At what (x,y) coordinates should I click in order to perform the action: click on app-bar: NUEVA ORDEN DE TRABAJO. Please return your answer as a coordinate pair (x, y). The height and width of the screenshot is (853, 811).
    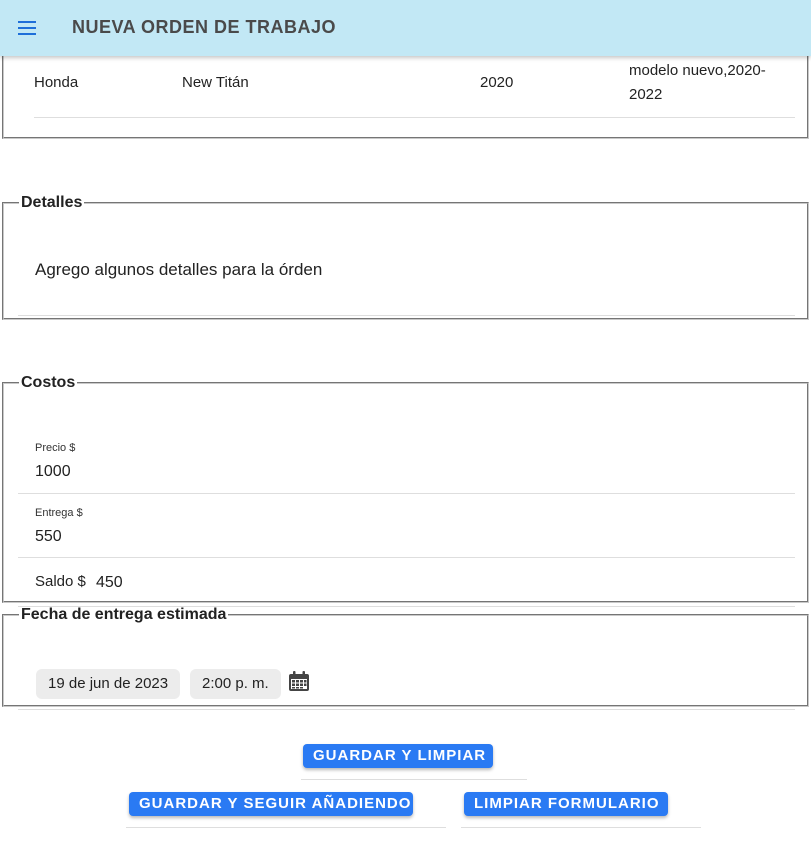
    Looking at the image, I should click on (405, 28).